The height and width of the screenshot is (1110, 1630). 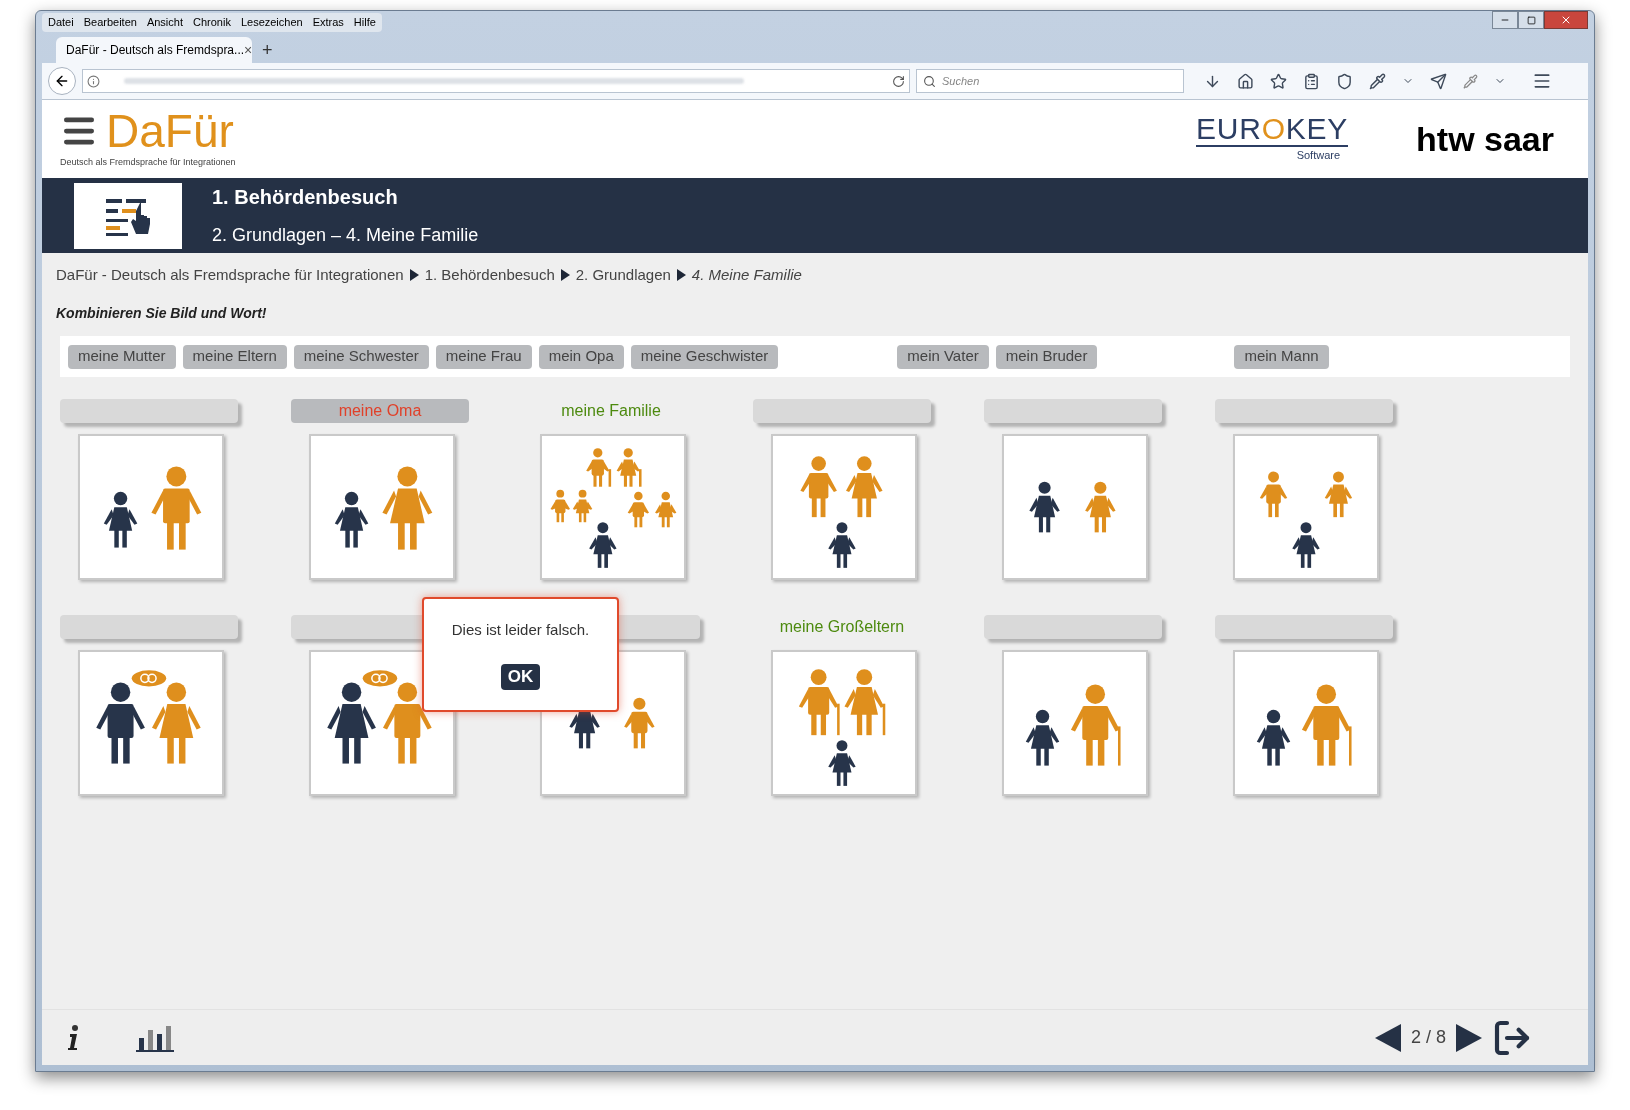 I want to click on university-logo-text: htw saar, so click(x=1485, y=139).